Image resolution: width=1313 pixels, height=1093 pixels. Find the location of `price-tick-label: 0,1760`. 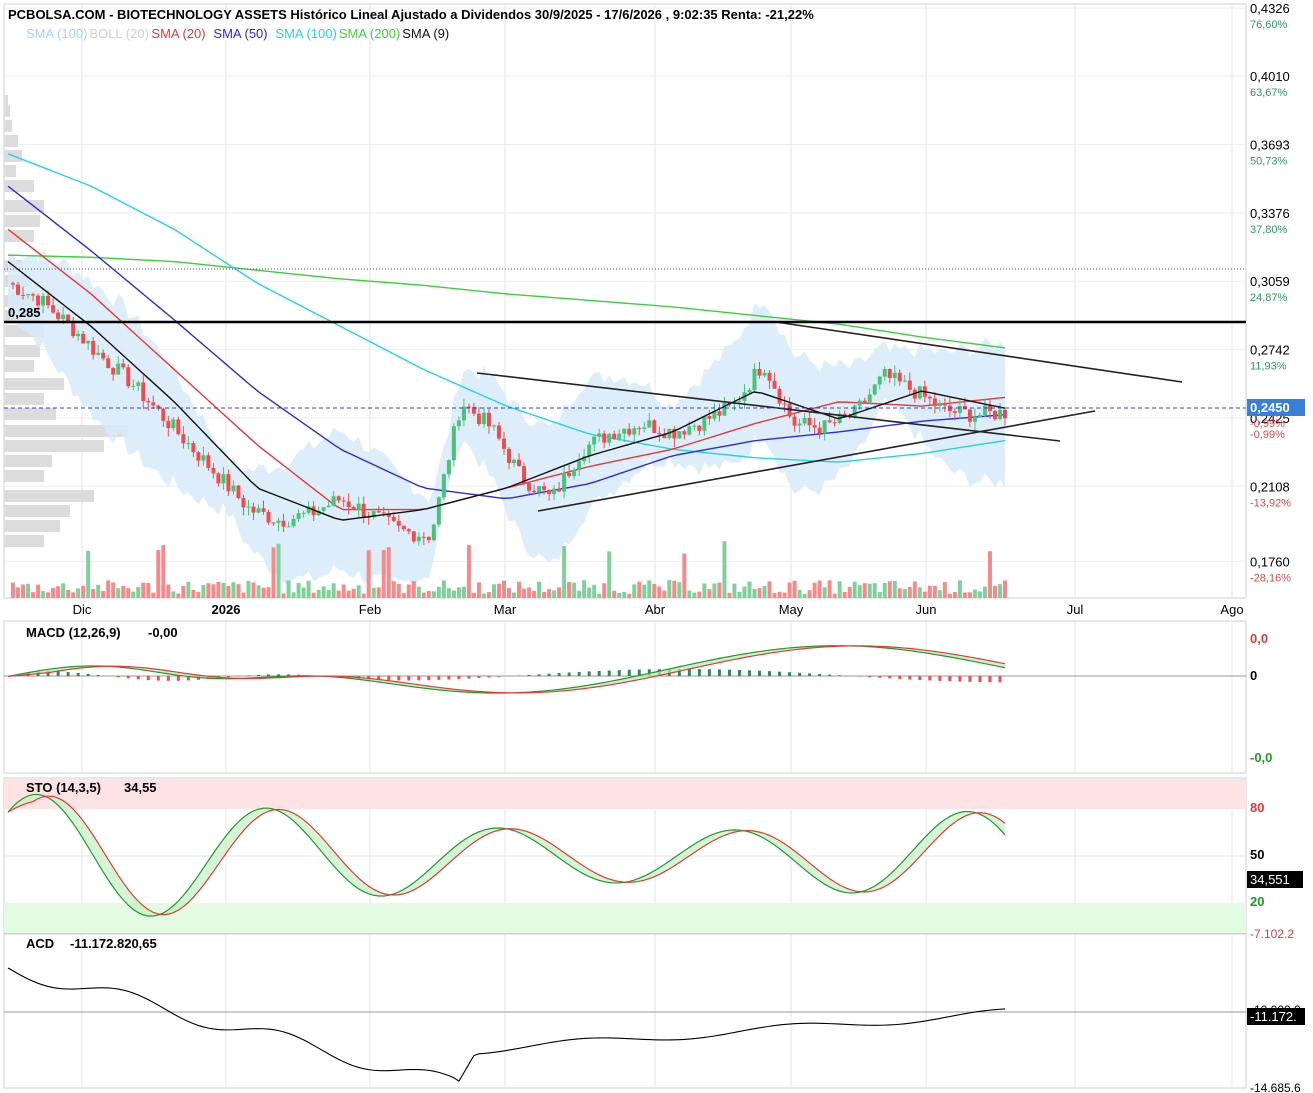

price-tick-label: 0,1760 is located at coordinates (1270, 561).